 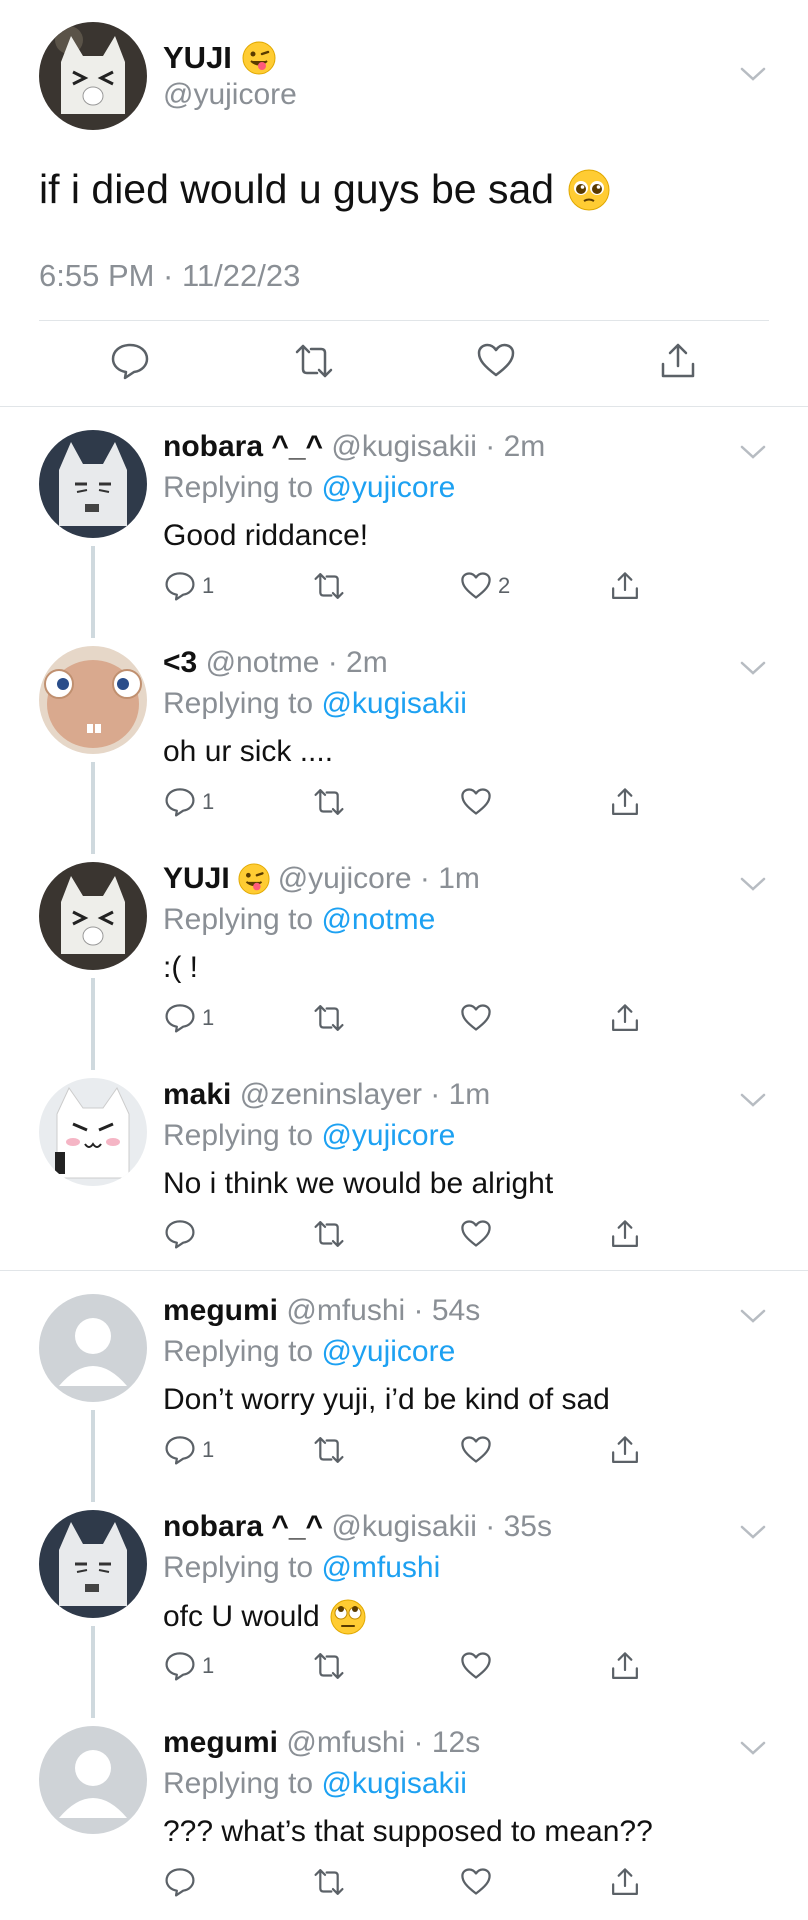 What do you see at coordinates (230, 95) in the screenshot?
I see `author-handle: @yujicore` at bounding box center [230, 95].